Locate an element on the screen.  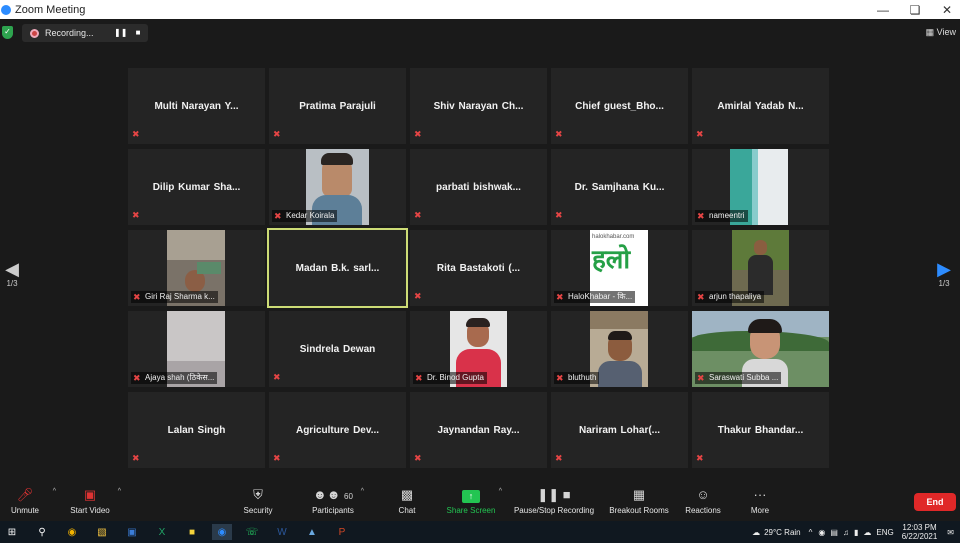
recording-dot-icon is located at coordinates (34, 33).